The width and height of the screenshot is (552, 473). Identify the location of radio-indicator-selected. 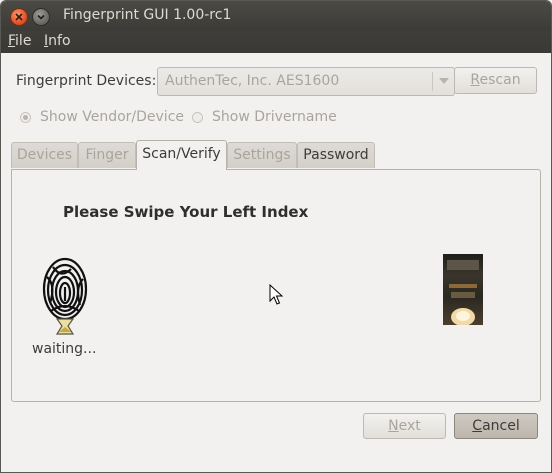
(25, 117).